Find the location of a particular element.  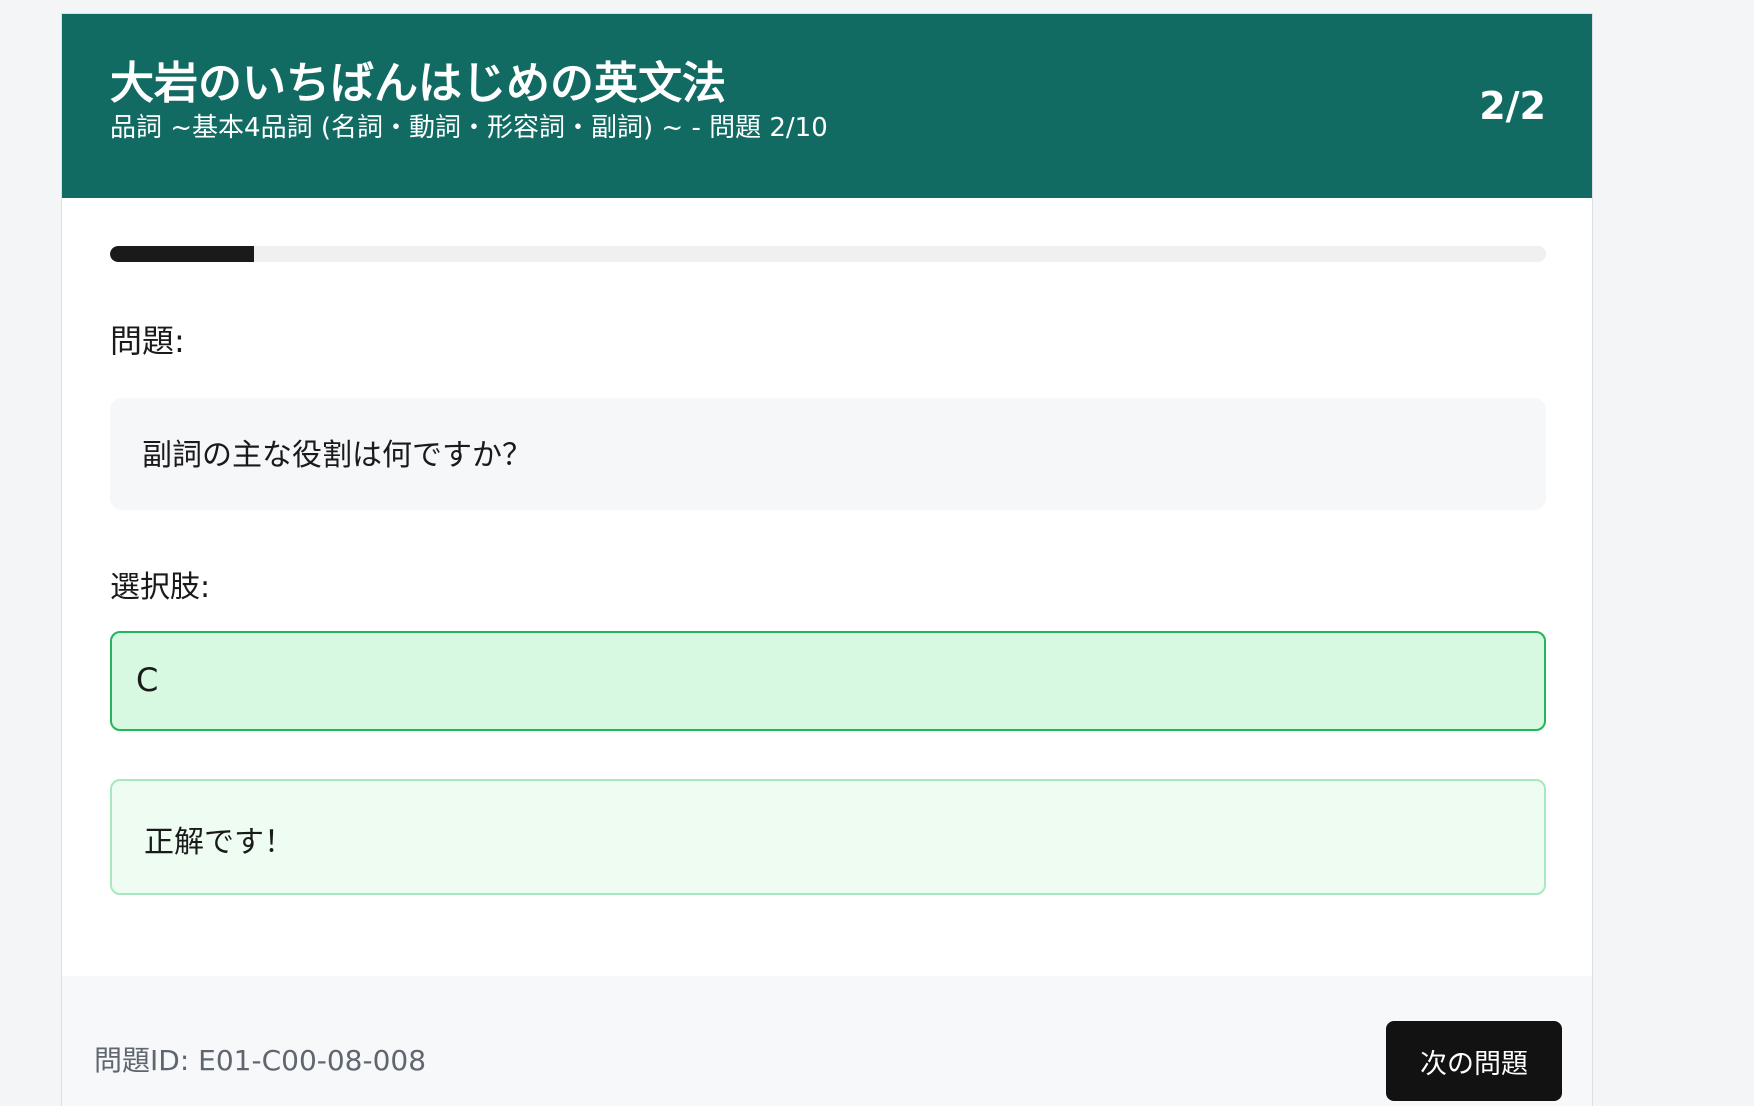

choices-label: 選択肢: is located at coordinates (160, 587).